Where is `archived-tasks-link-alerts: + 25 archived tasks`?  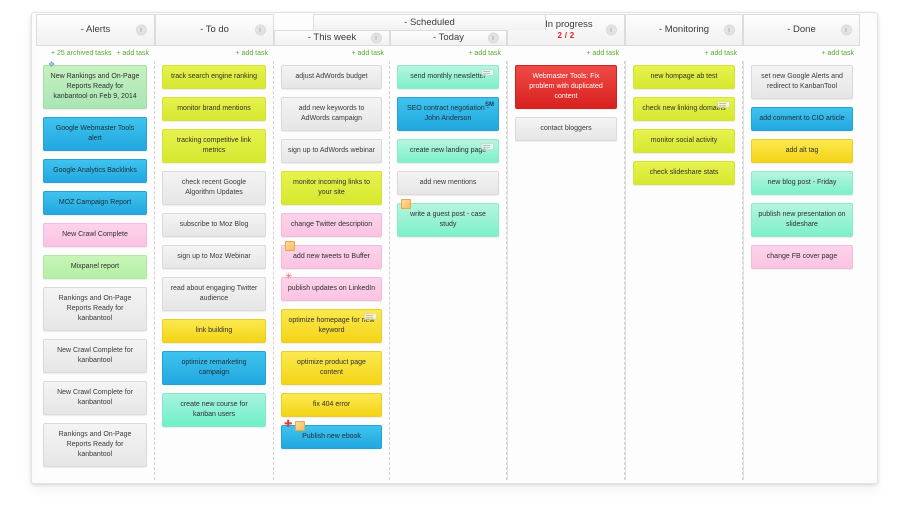
archived-tasks-link-alerts: + 25 archived tasks is located at coordinates (81, 53).